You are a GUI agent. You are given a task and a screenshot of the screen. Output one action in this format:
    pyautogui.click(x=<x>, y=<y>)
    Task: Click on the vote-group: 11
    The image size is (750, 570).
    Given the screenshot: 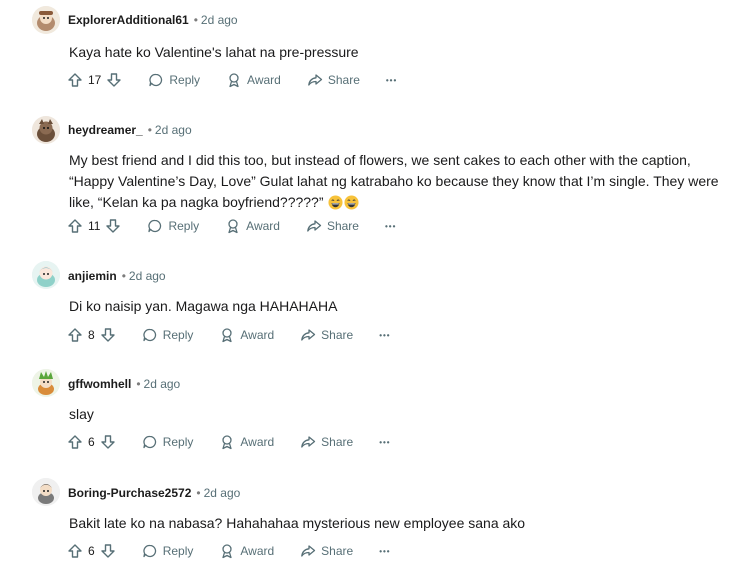 What is the action you would take?
    pyautogui.click(x=94, y=226)
    